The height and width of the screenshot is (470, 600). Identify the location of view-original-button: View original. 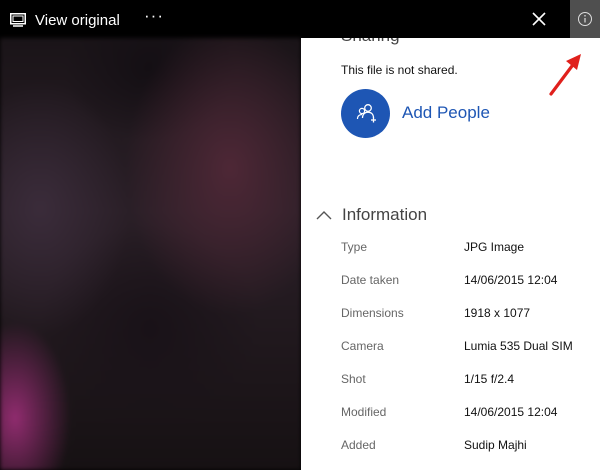
(65, 20).